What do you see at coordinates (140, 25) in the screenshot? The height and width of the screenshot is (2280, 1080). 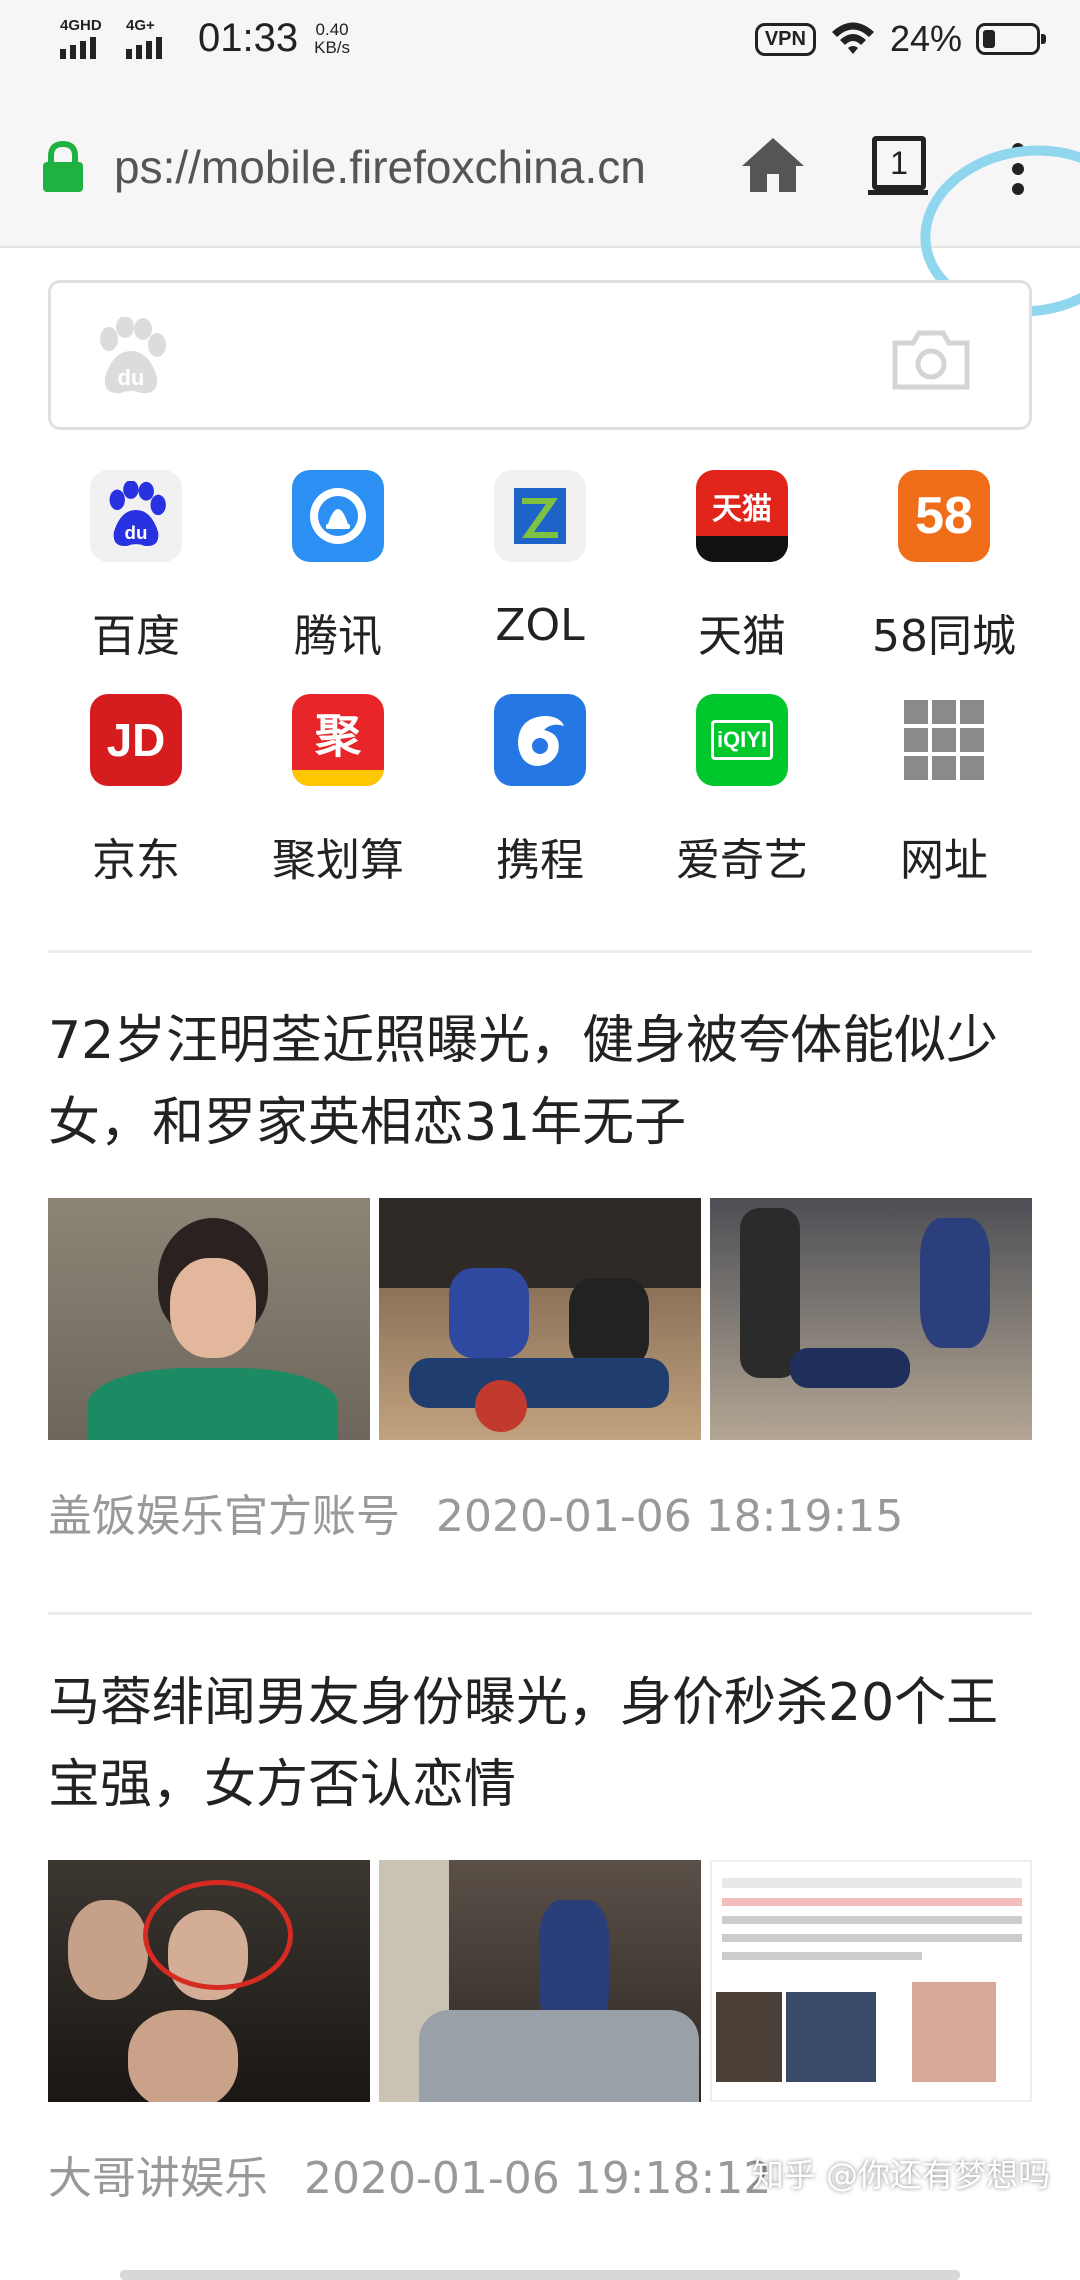 I see `network-type-2: 4G+` at bounding box center [140, 25].